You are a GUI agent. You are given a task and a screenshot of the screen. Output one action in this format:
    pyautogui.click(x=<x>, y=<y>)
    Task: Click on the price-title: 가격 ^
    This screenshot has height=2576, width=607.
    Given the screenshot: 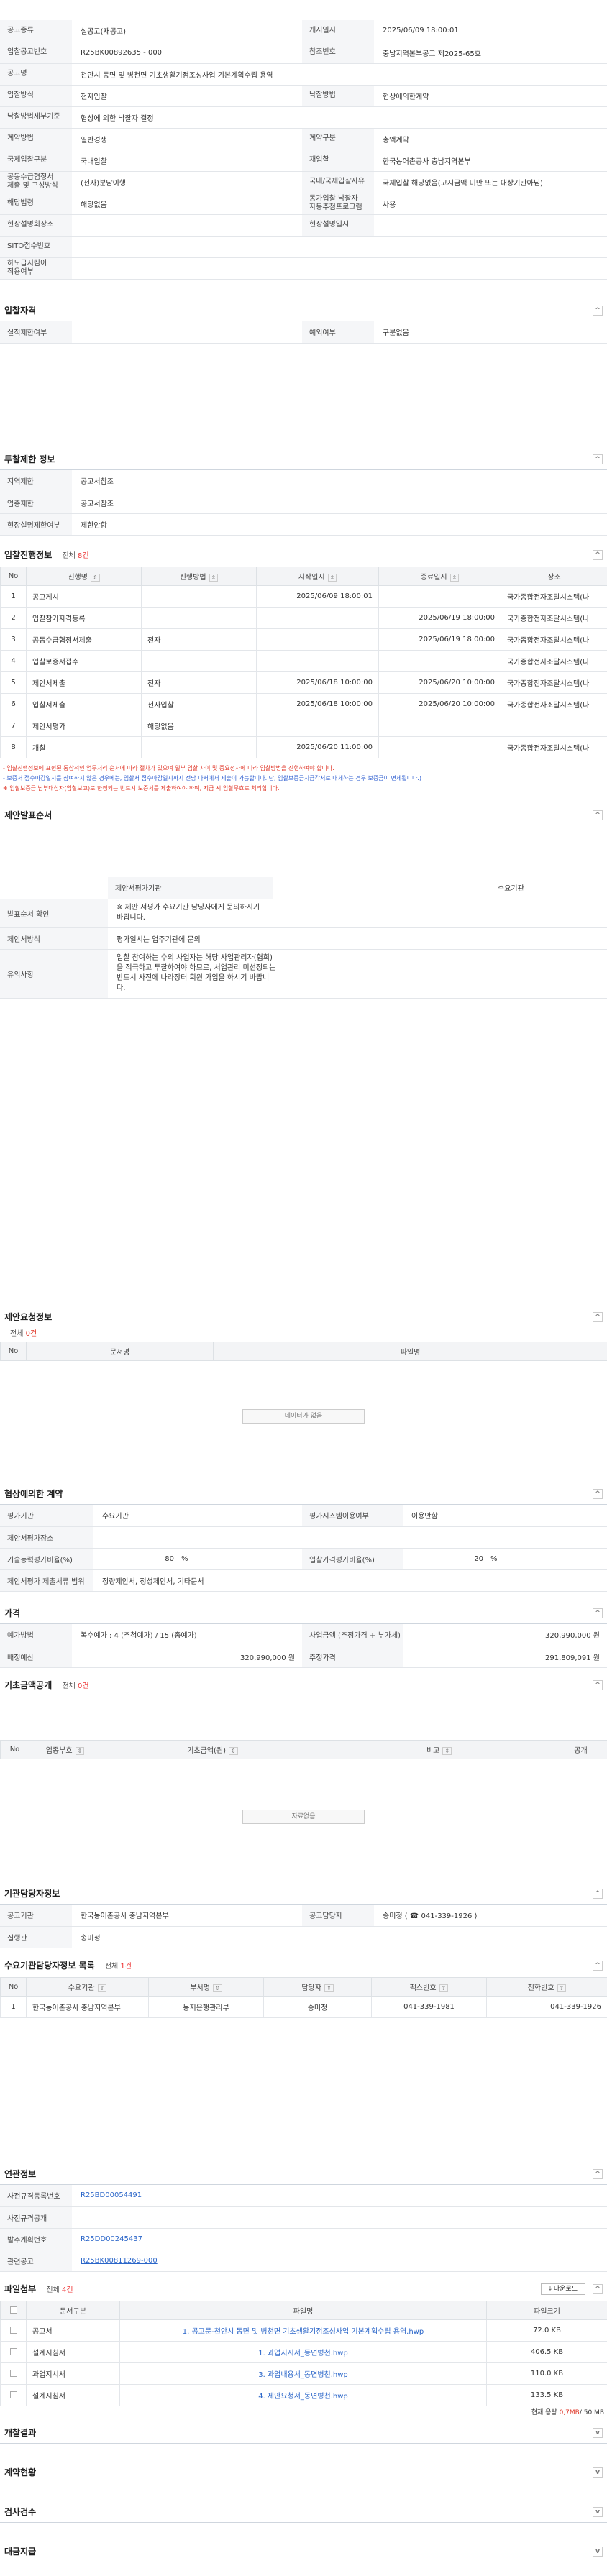 What is the action you would take?
    pyautogui.click(x=303, y=1613)
    